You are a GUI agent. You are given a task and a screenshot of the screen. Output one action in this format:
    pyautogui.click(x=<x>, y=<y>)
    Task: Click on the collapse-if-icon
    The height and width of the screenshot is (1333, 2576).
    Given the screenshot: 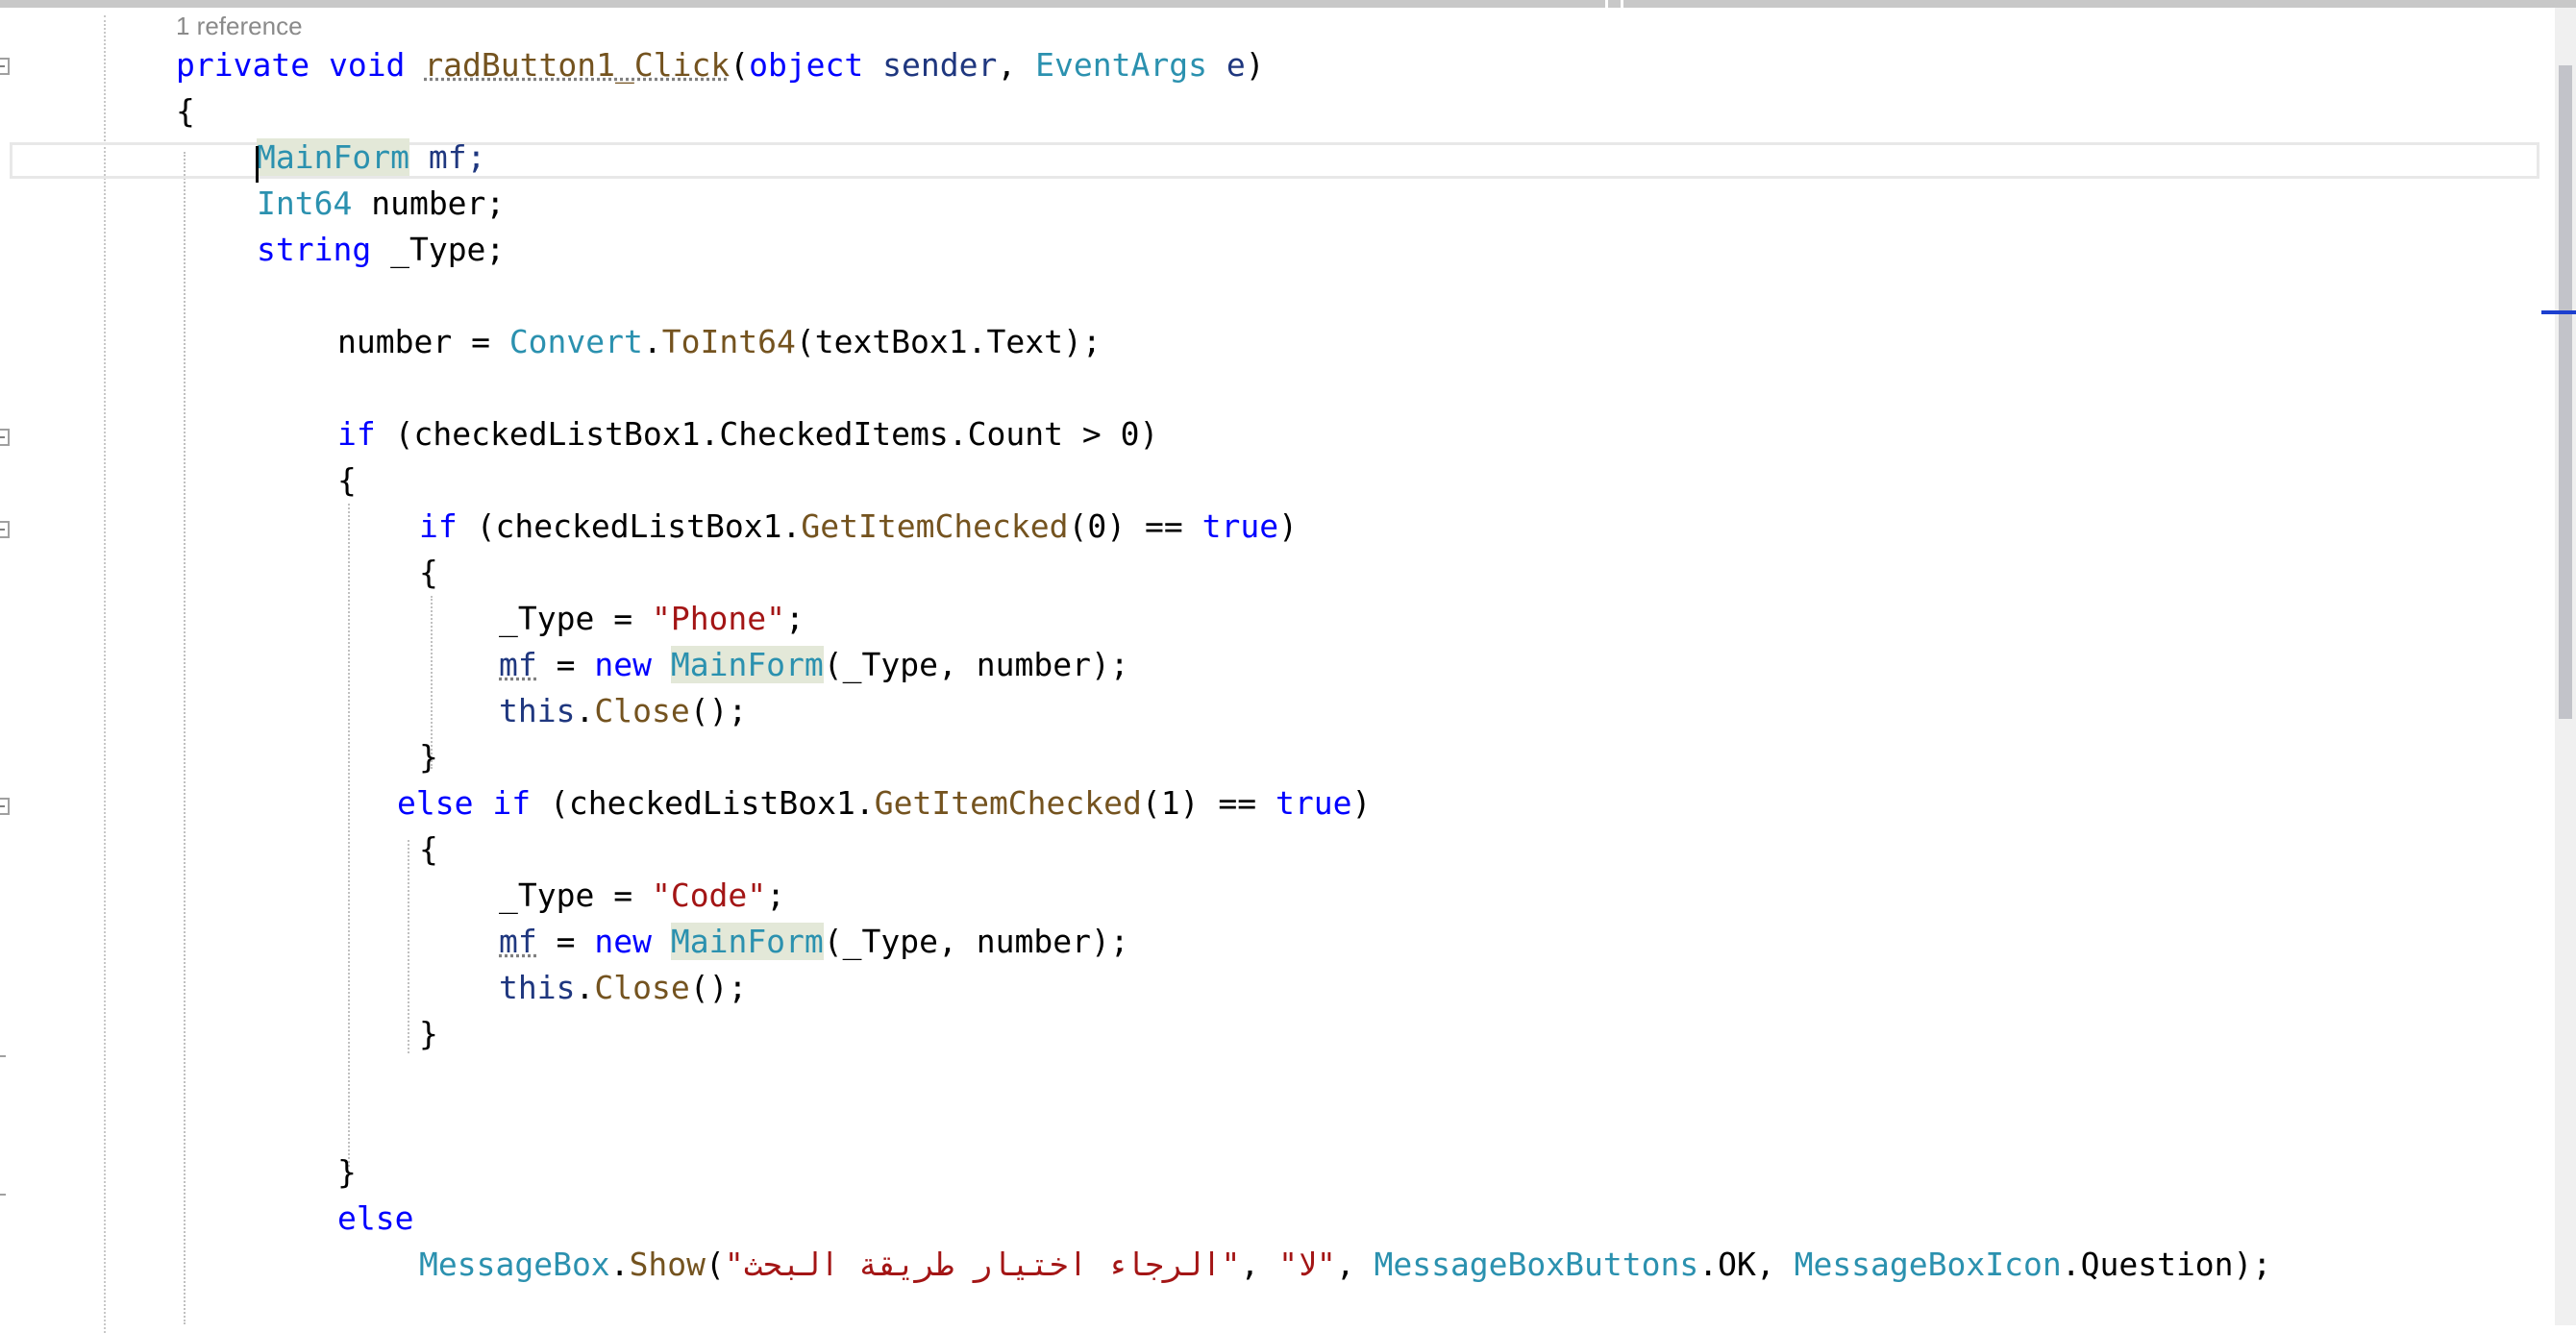 What is the action you would take?
    pyautogui.click(x=5, y=437)
    